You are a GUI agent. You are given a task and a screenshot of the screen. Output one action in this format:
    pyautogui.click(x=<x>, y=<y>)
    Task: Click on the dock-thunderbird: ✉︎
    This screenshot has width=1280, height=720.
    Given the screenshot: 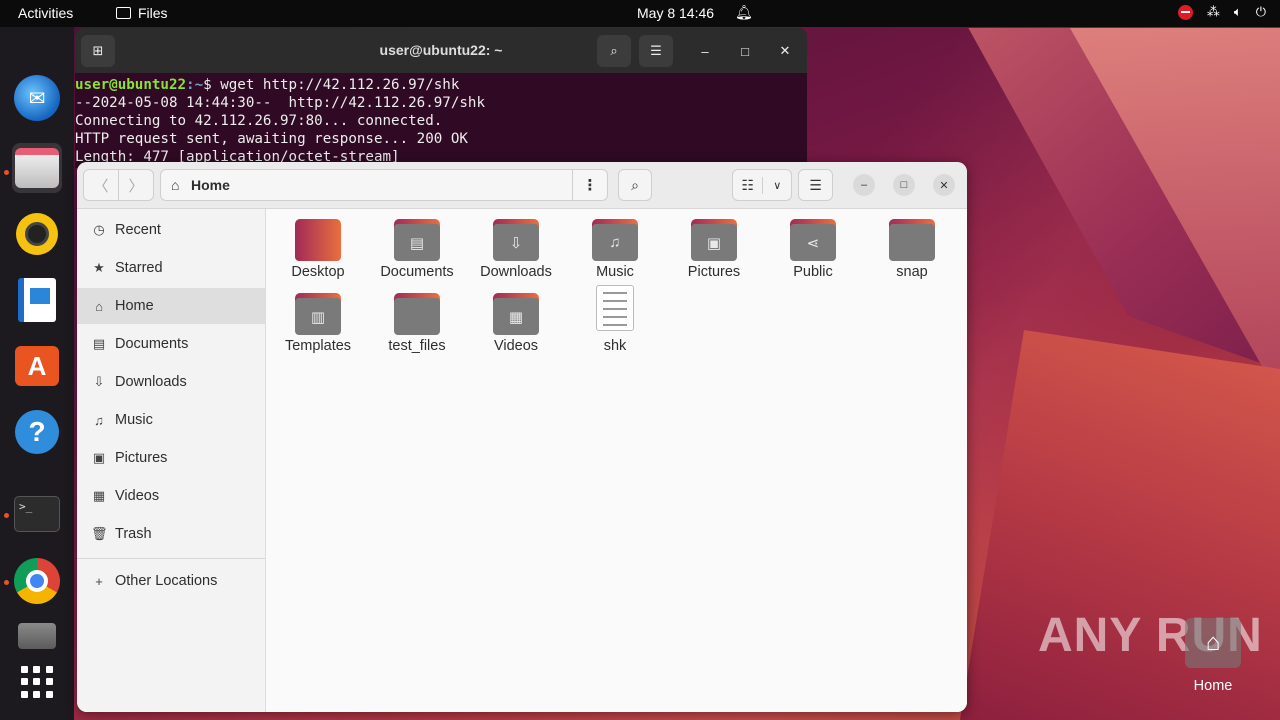 What is the action you would take?
    pyautogui.click(x=37, y=98)
    